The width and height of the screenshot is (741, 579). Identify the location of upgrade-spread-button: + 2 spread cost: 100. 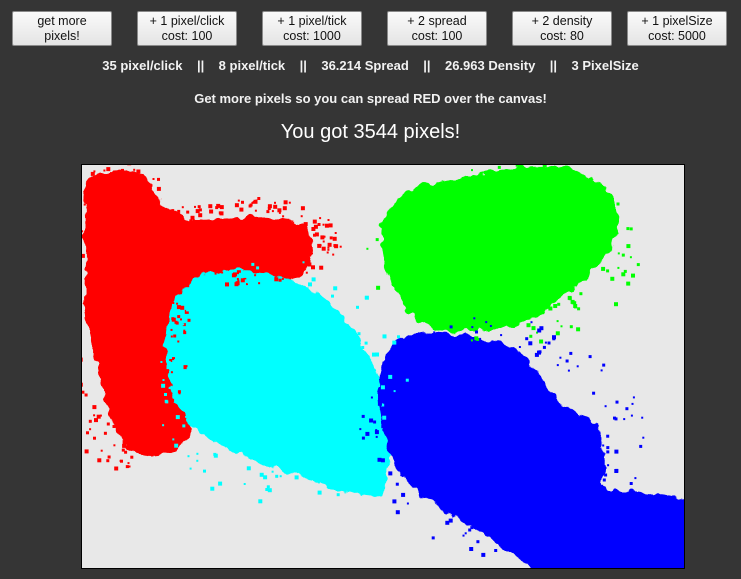
(437, 28).